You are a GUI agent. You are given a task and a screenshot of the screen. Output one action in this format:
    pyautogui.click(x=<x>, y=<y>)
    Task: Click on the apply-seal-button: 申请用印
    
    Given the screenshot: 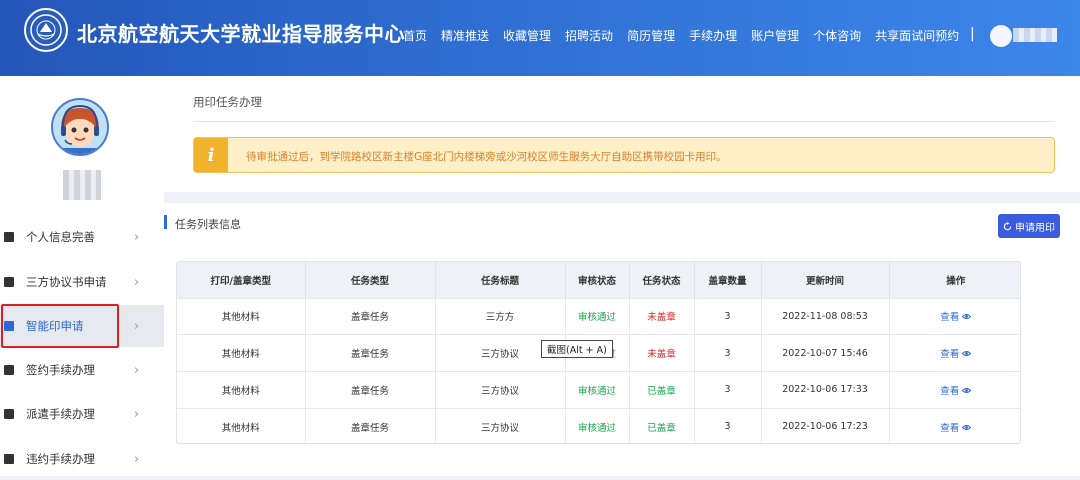 What is the action you would take?
    pyautogui.click(x=1029, y=226)
    